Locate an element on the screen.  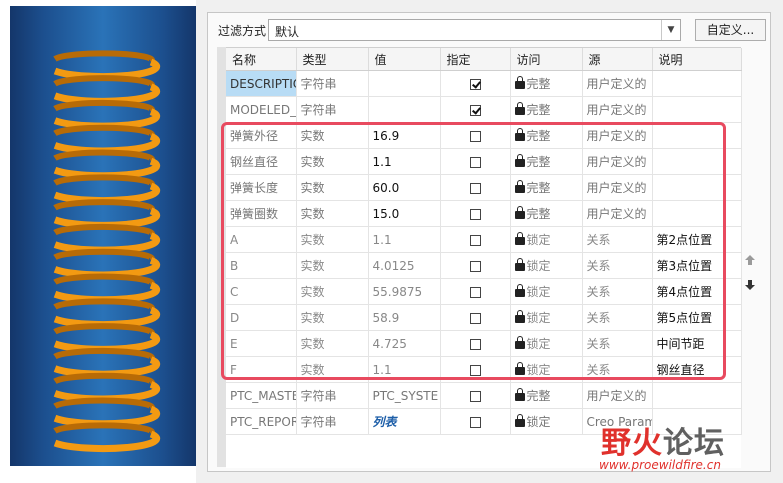
table-row: E 实数 4.725 锁定 关系 中间节距 is located at coordinates (484, 343).